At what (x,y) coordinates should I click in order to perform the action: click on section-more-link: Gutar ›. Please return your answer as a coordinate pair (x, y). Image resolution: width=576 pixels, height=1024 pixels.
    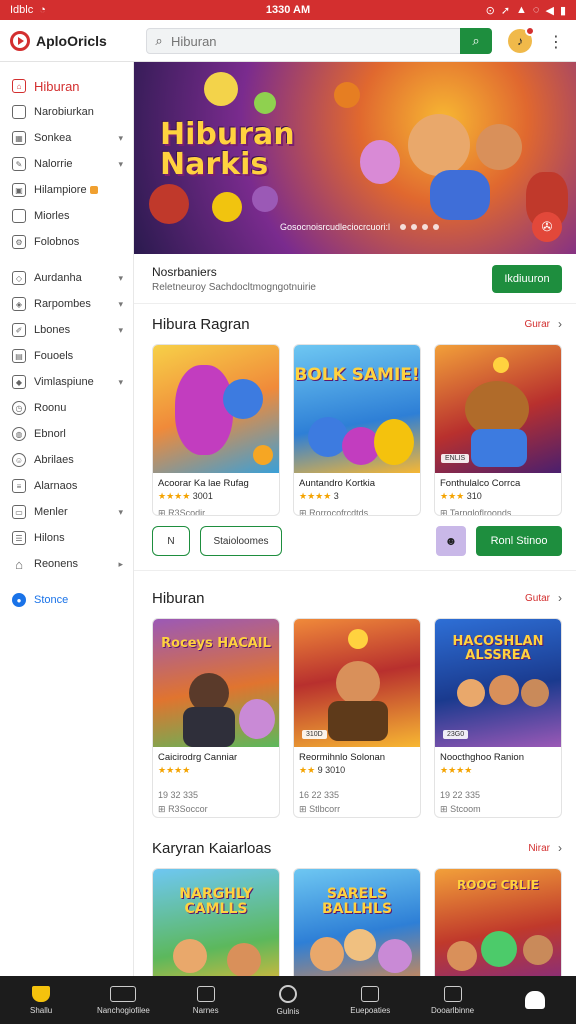
    Looking at the image, I should click on (543, 598).